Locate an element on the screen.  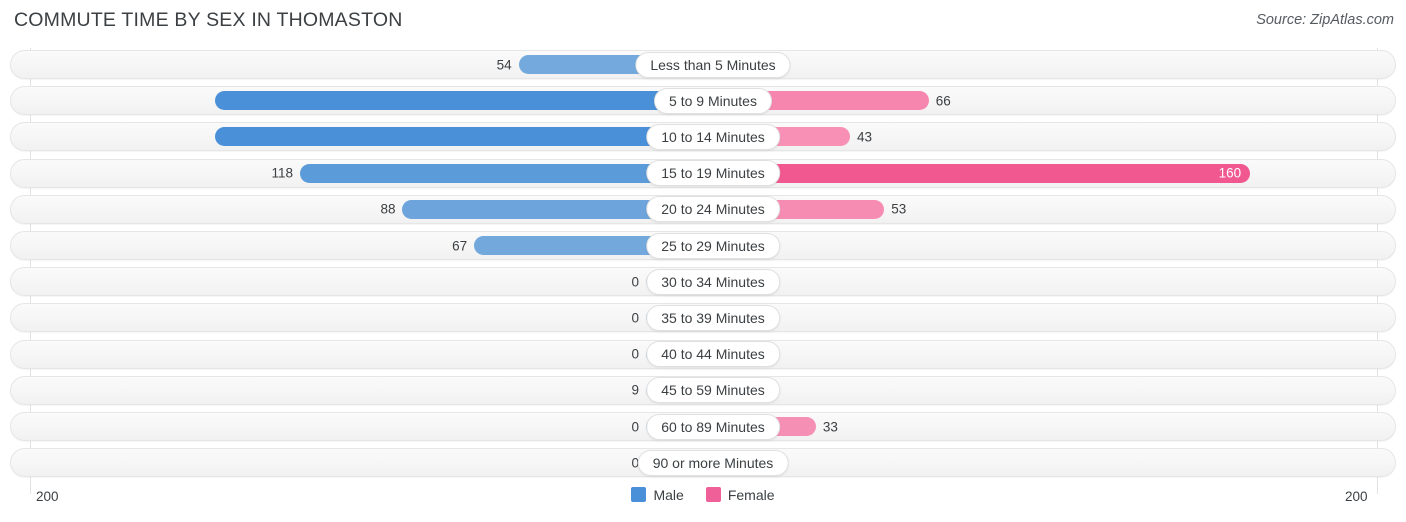
chart-row: 88 53 20 to 24 Minutes is located at coordinates (703, 209).